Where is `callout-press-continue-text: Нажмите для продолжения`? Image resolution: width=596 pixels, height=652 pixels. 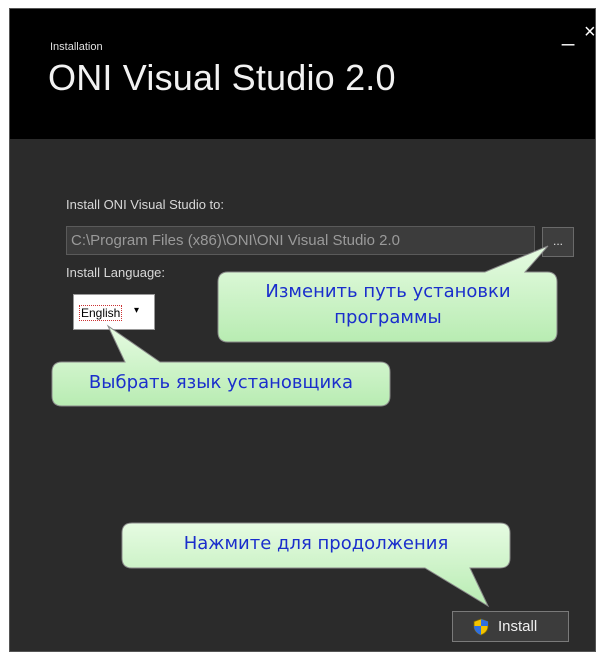 callout-press-continue-text: Нажмите для продолжения is located at coordinates (316, 543).